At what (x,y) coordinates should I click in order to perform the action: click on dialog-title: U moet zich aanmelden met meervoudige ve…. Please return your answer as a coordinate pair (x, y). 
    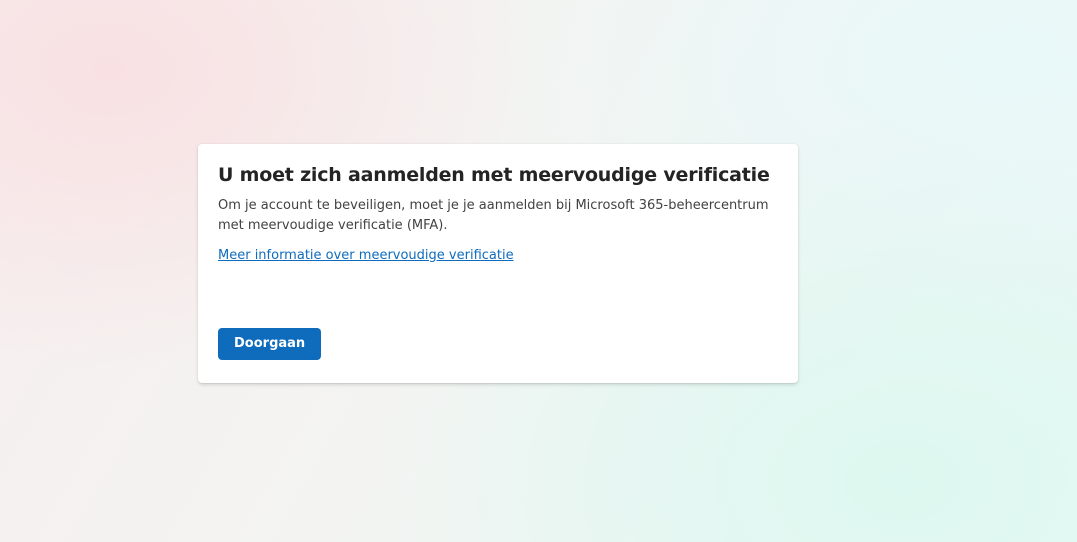
    Looking at the image, I should click on (494, 175).